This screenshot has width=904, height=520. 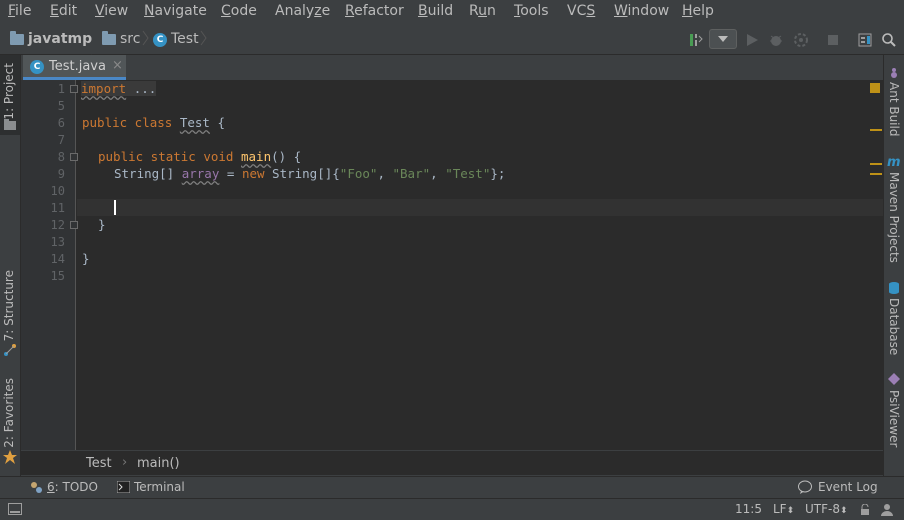 I want to click on structure-tool-label: 7: Structure, so click(x=9, y=305).